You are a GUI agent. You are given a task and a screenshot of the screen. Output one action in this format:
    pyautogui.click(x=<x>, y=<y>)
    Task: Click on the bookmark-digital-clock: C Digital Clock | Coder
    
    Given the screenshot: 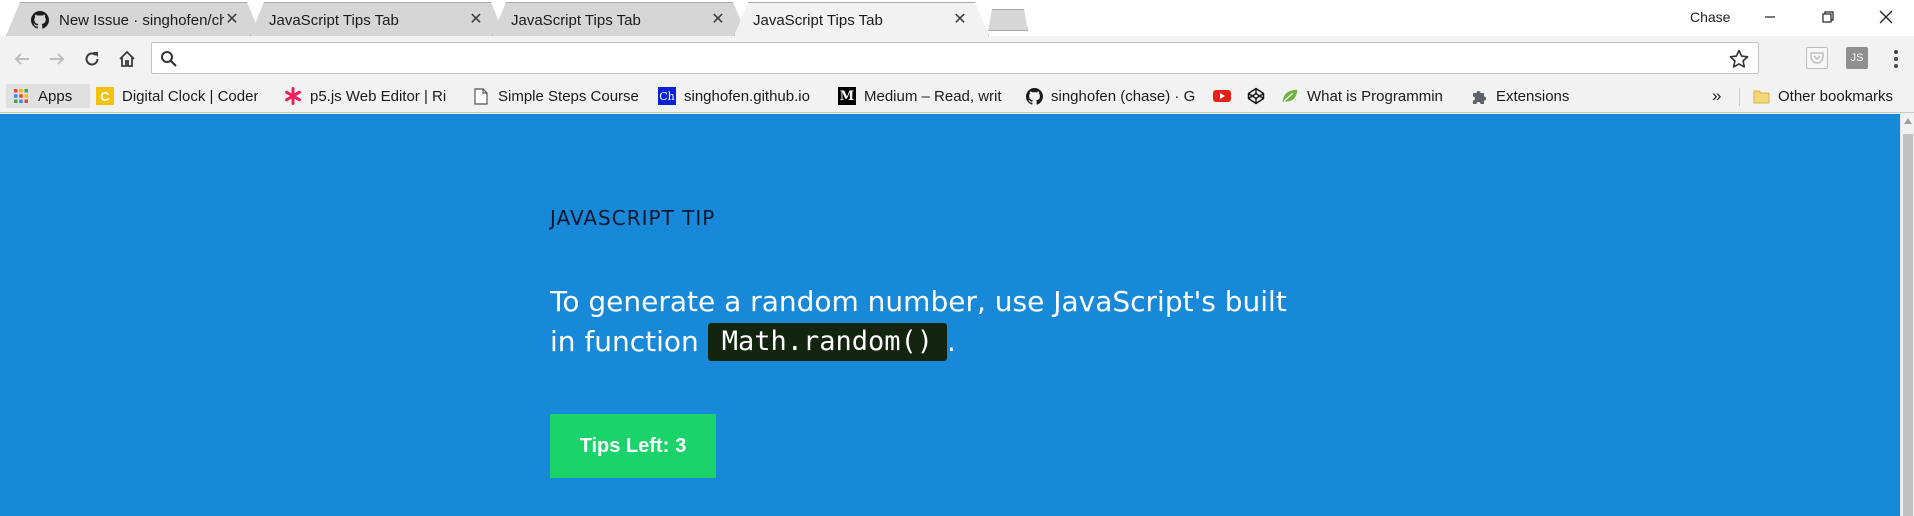 What is the action you would take?
    pyautogui.click(x=181, y=96)
    